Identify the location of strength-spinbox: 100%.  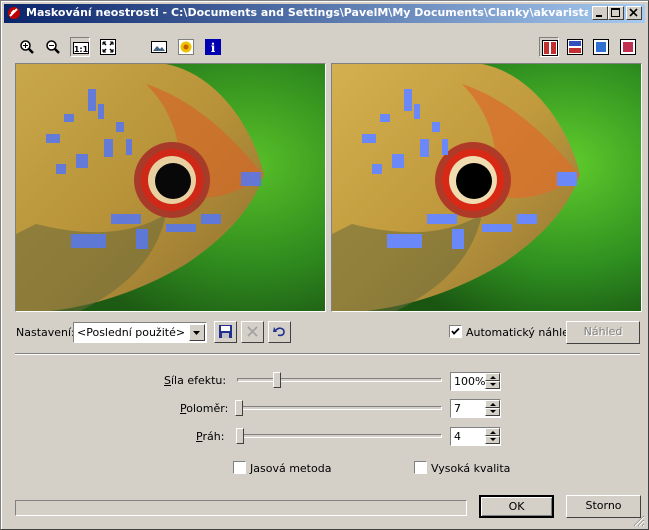
(475, 381).